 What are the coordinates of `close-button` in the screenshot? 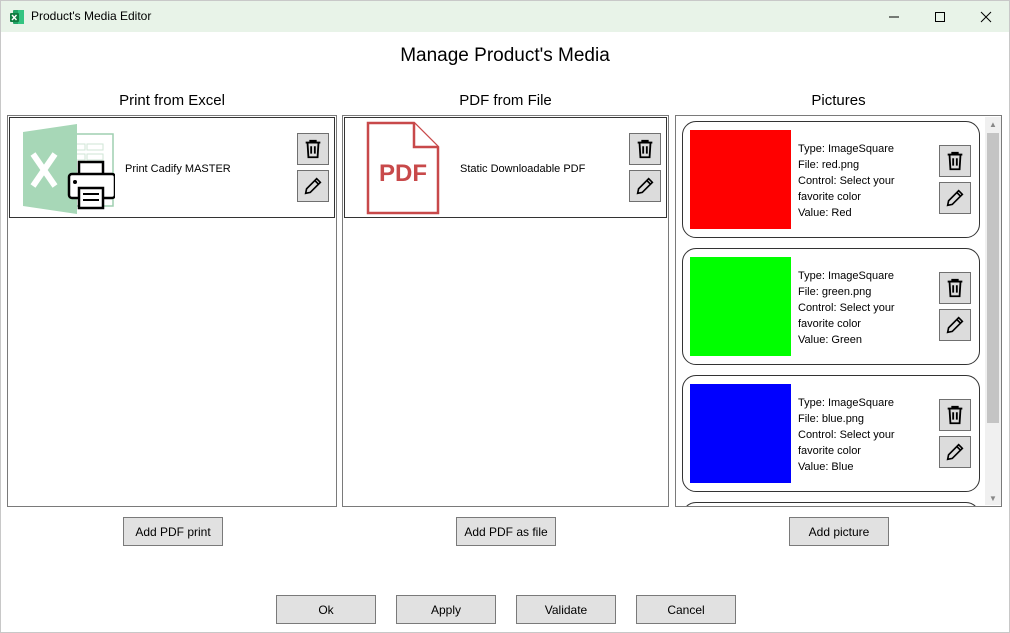 It's located at (986, 16).